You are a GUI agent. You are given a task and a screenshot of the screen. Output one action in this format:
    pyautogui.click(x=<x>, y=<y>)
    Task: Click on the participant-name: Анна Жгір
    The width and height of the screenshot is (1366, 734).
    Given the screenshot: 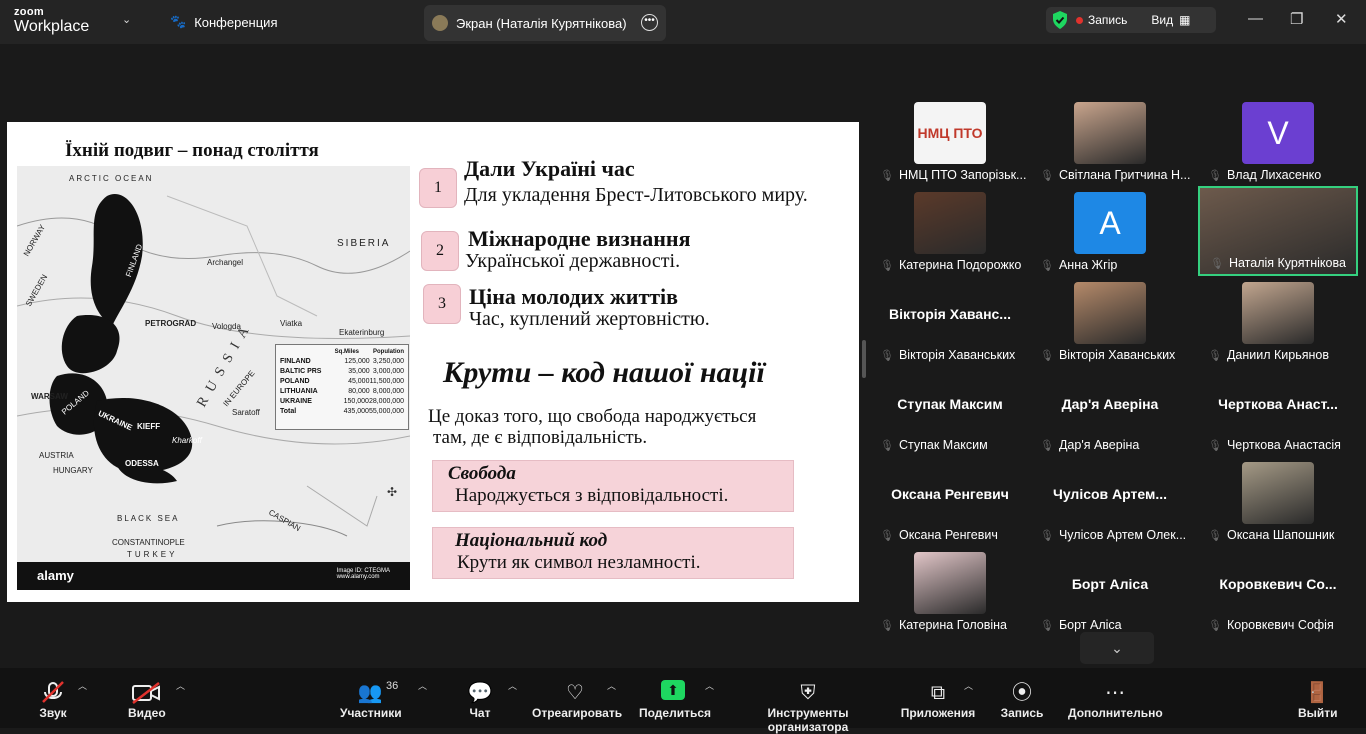 What is the action you would take?
    pyautogui.click(x=1088, y=265)
    